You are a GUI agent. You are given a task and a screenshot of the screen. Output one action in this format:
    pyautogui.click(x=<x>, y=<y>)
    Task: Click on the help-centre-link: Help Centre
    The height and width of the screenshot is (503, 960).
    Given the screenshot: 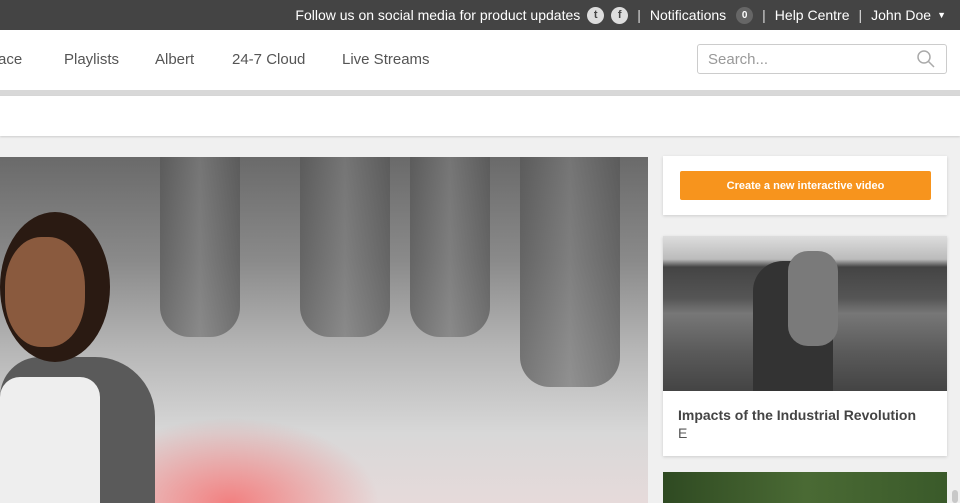 What is the action you would take?
    pyautogui.click(x=812, y=15)
    